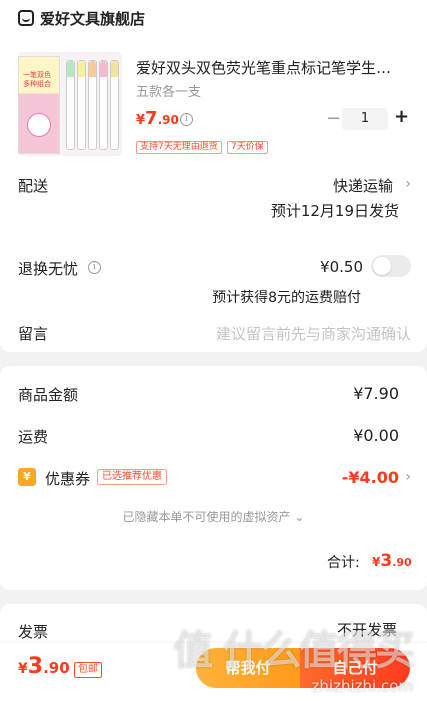  I want to click on total-label: 合计:, so click(343, 563).